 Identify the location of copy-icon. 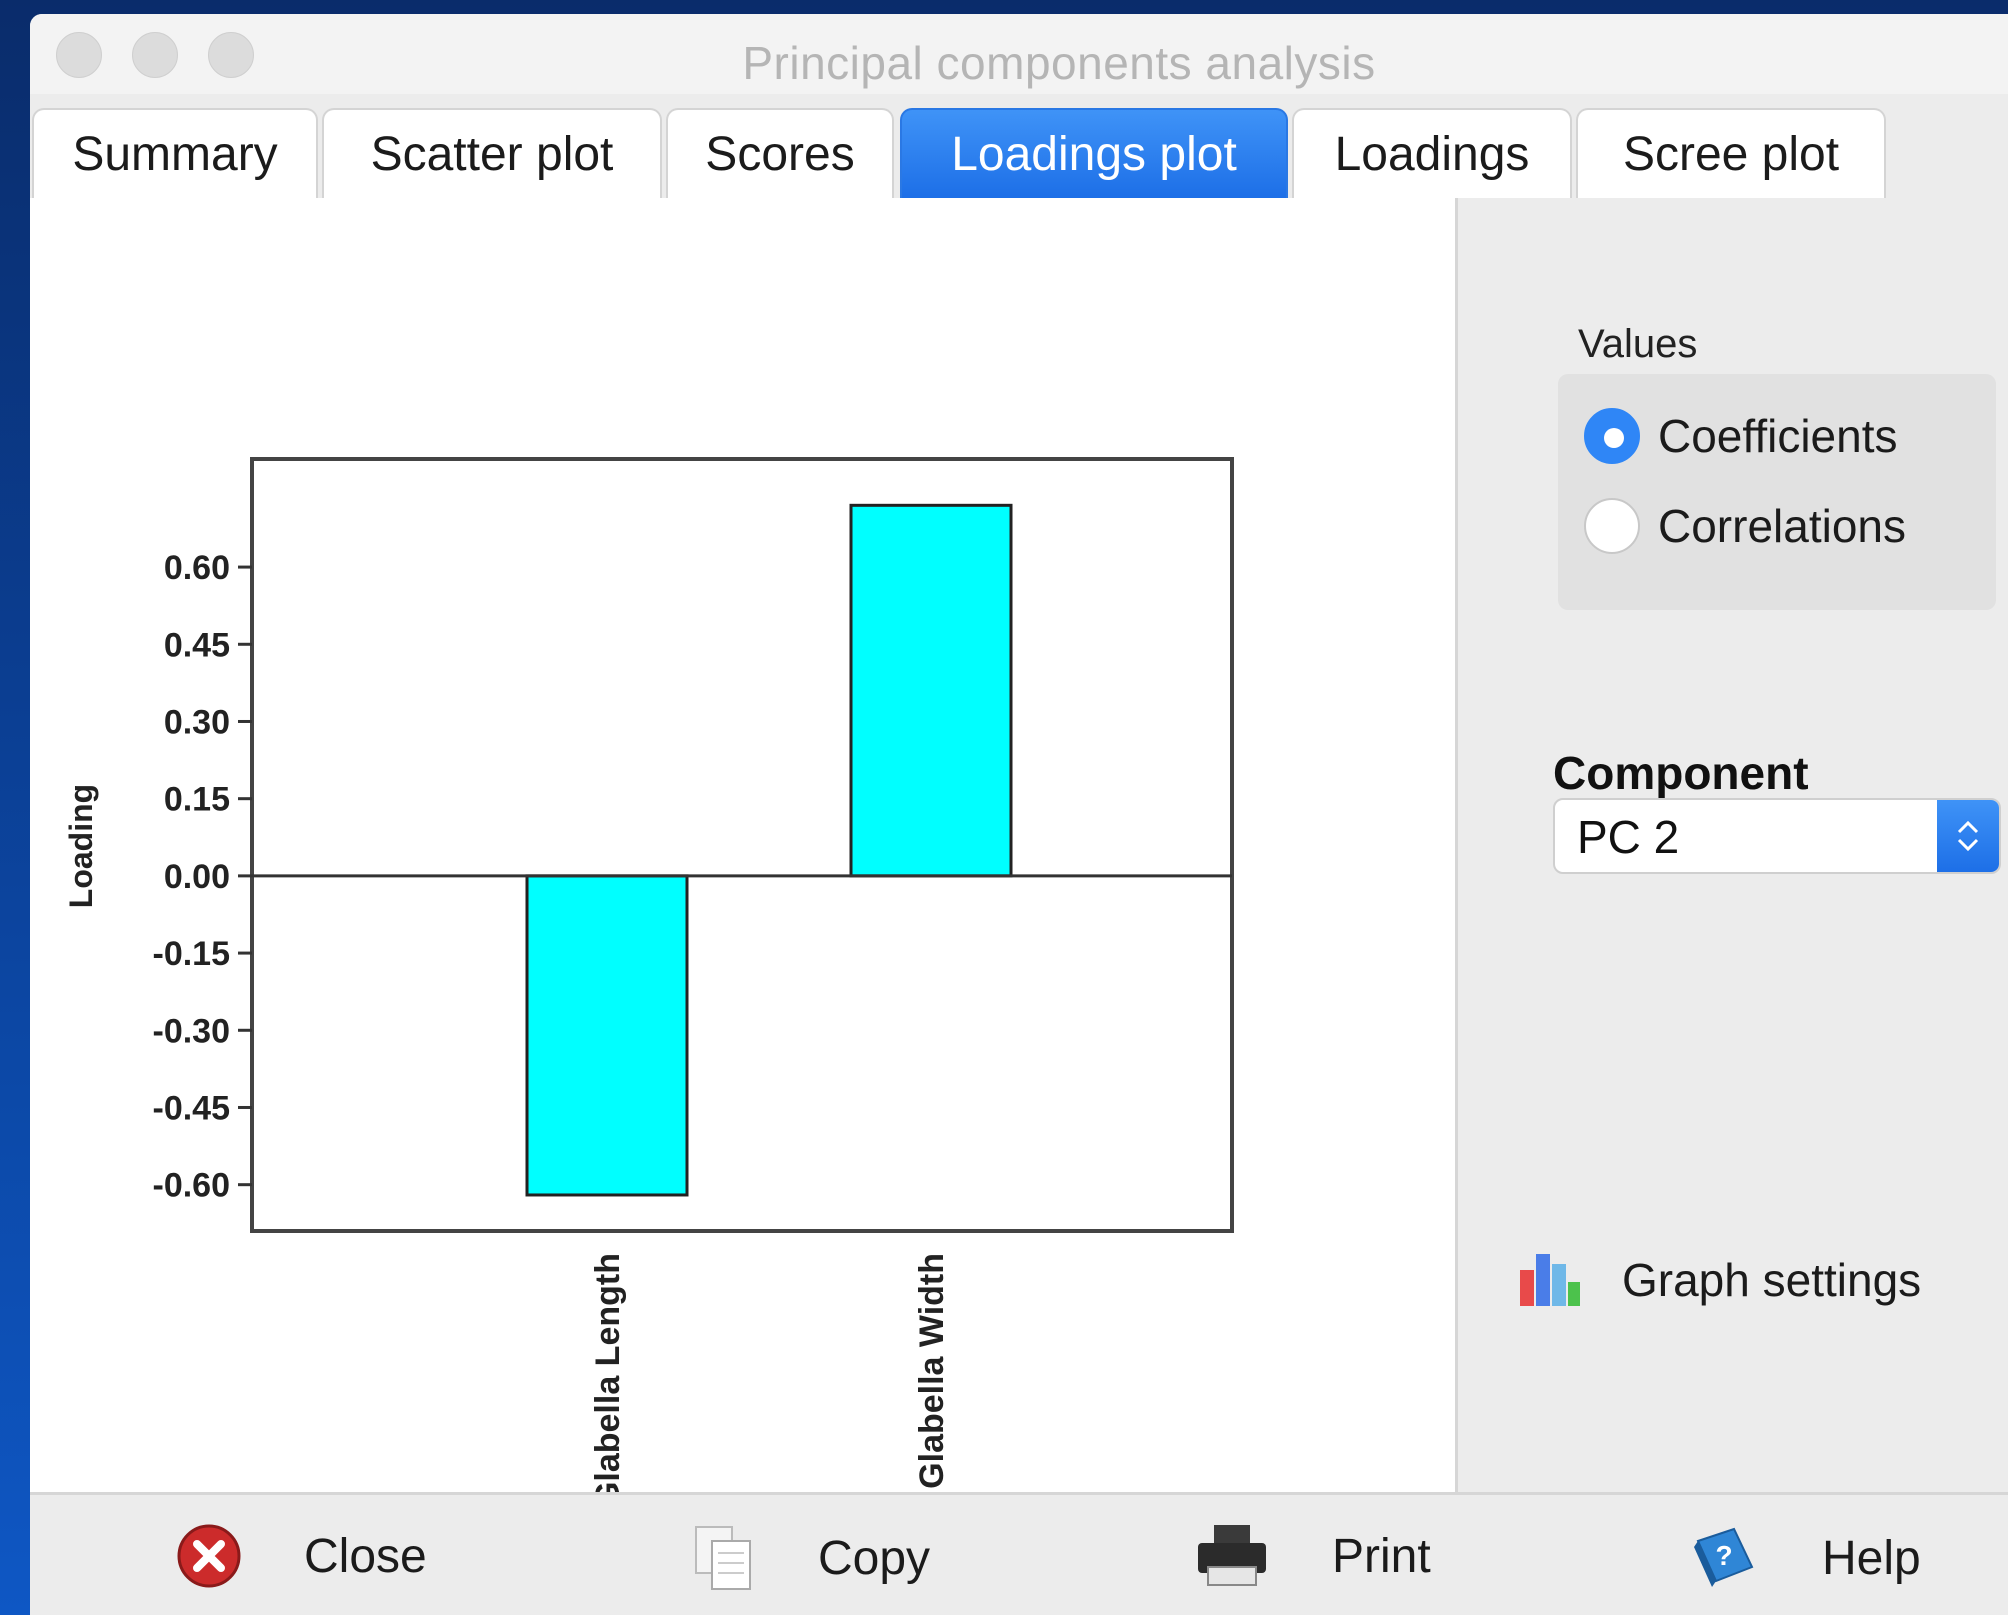
(723, 1558).